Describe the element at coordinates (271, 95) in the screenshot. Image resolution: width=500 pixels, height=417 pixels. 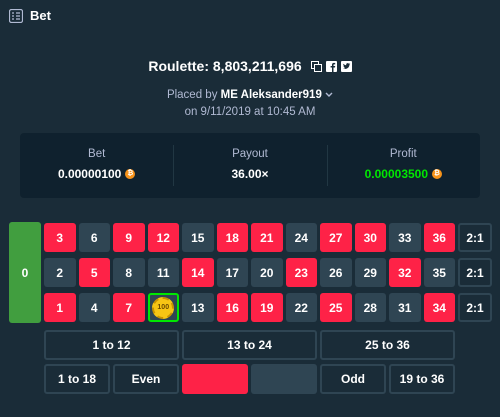
I see `username-link: ME Aleksander919` at that location.